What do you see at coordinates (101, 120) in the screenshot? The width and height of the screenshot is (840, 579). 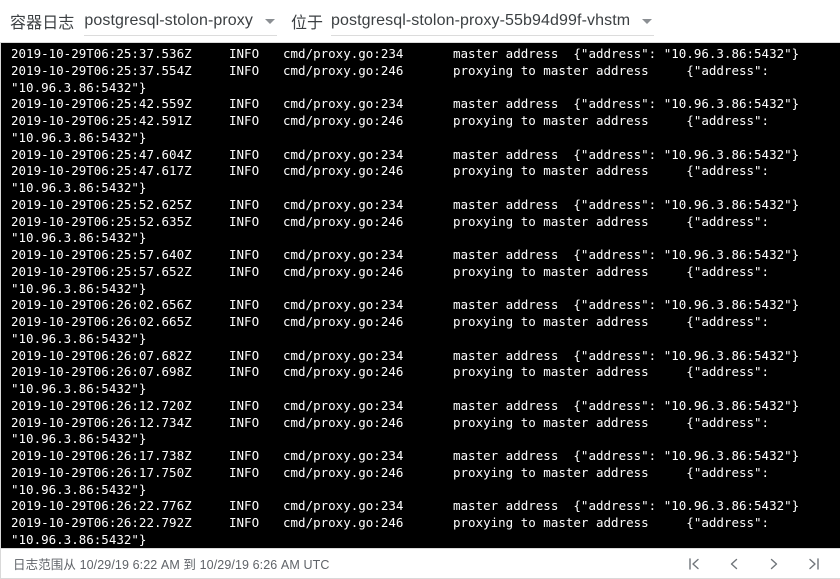 I see `log-timestamp: 2019-10-29T06:25:42.591Z` at bounding box center [101, 120].